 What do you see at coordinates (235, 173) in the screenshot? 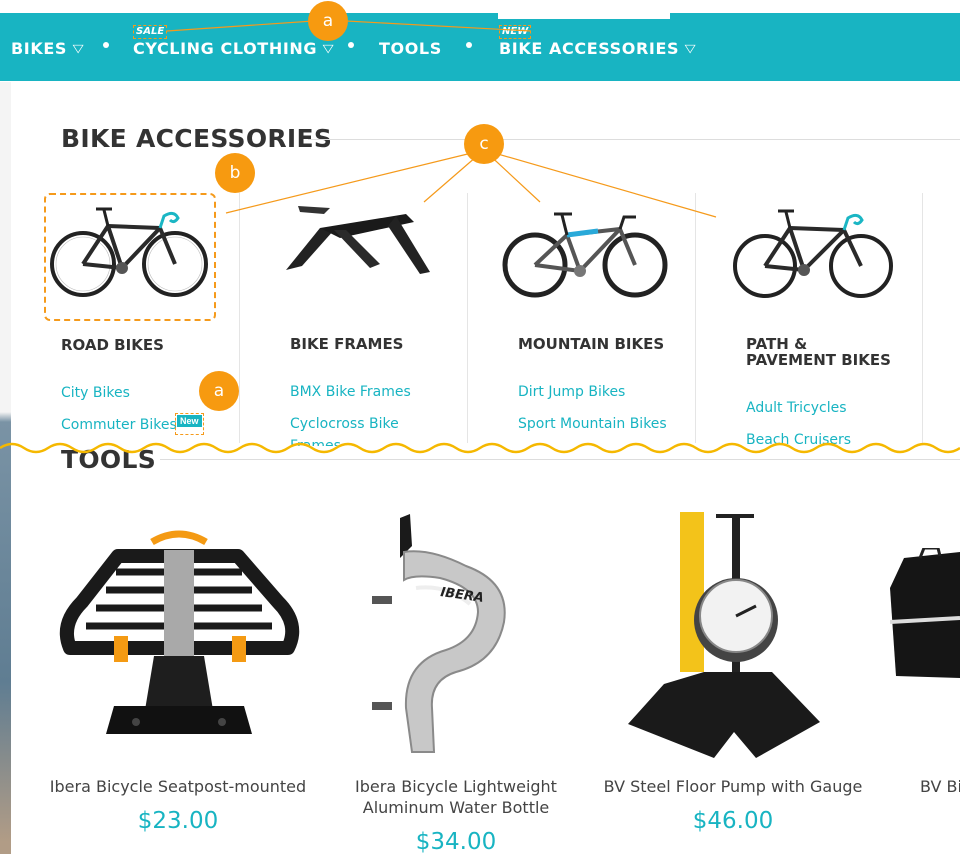
I see `callout-marker-b: b` at bounding box center [235, 173].